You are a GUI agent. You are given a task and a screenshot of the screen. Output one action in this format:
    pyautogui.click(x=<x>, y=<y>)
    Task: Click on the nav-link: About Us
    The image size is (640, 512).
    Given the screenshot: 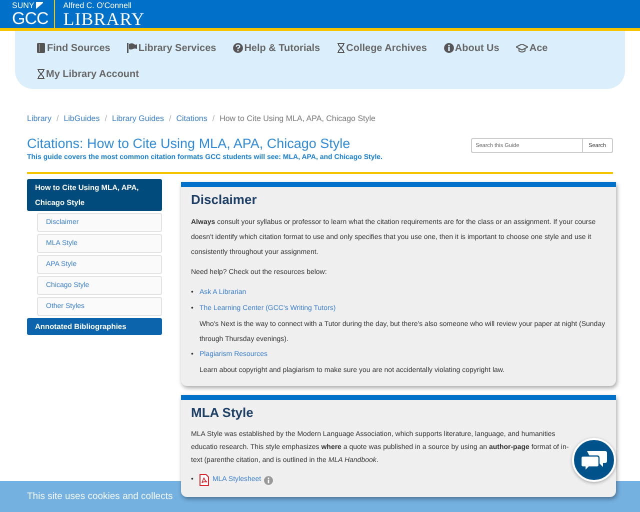 What is the action you would take?
    pyautogui.click(x=472, y=48)
    